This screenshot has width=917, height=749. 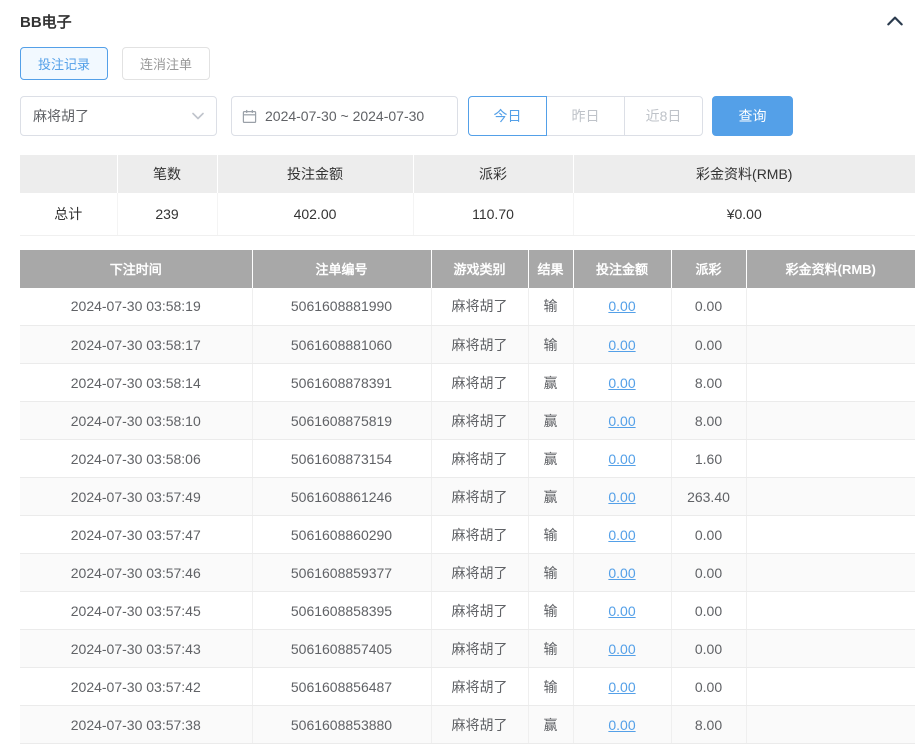 I want to click on date-range-input: 2024-07-30 ~ 2024-07-30, so click(x=344, y=116).